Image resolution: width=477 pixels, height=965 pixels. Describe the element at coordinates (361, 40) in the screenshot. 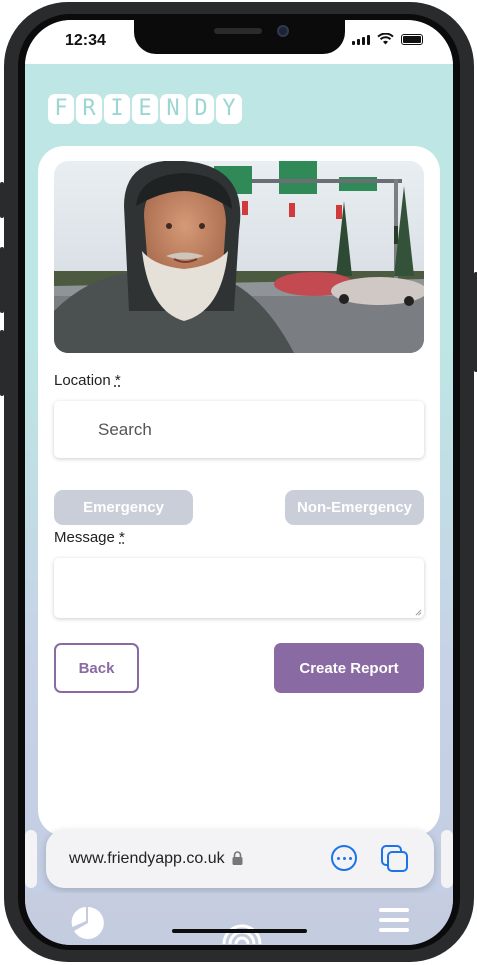

I see `signal-icon` at that location.